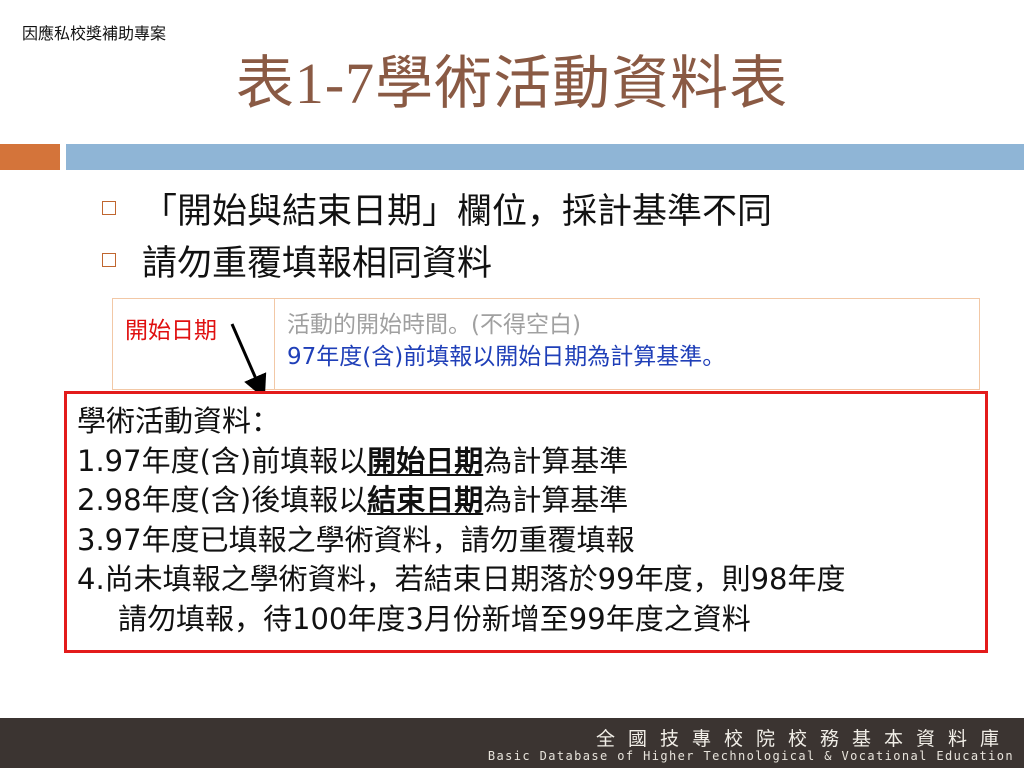 This screenshot has width=1024, height=768. I want to click on field-description: 活動的開始時間。(不得空白) 97年度(含)前填報以開始日期為計算基準。, so click(500, 344).